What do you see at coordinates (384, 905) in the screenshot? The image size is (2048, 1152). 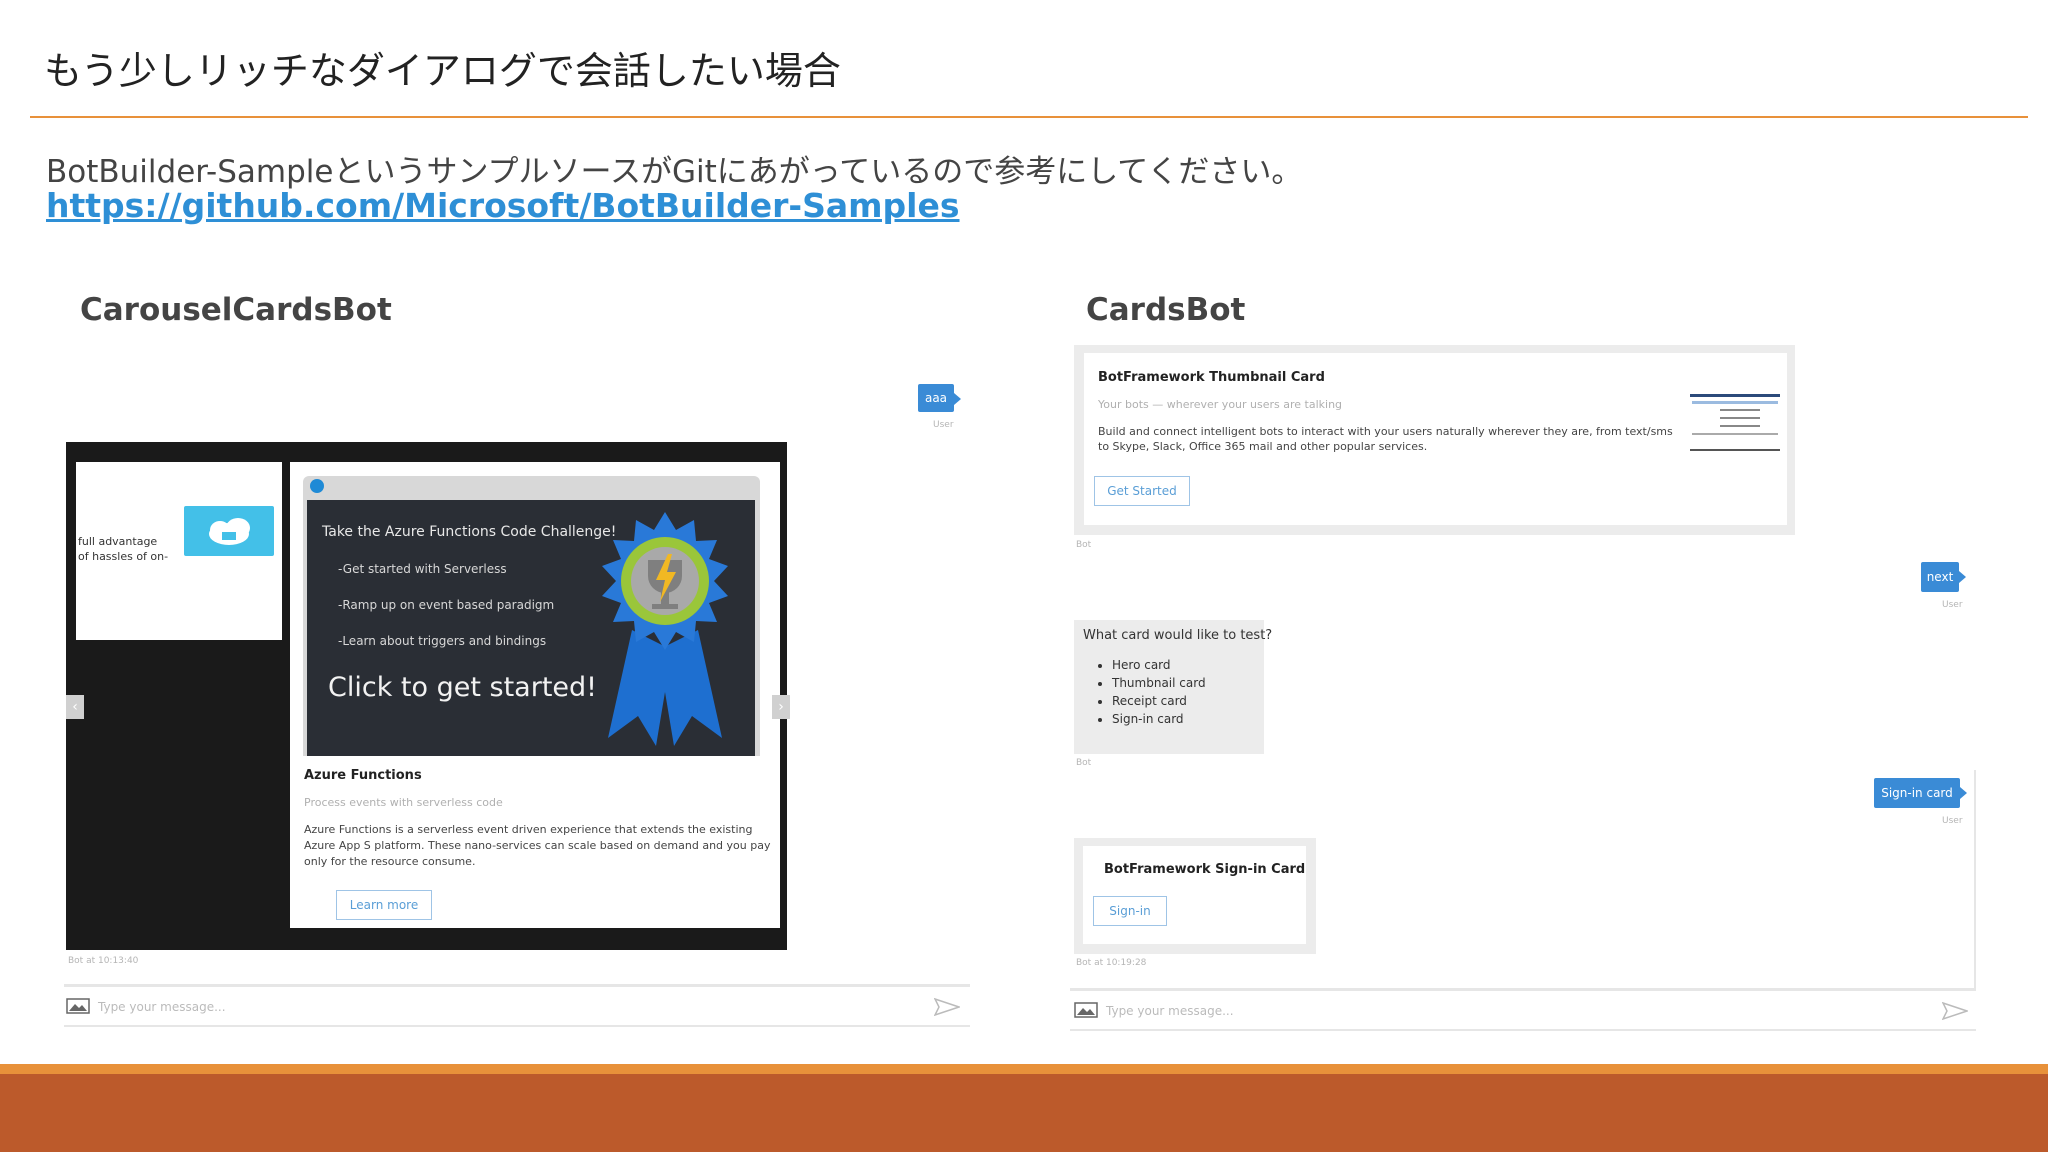 I see `learn-more-button: Learn more` at bounding box center [384, 905].